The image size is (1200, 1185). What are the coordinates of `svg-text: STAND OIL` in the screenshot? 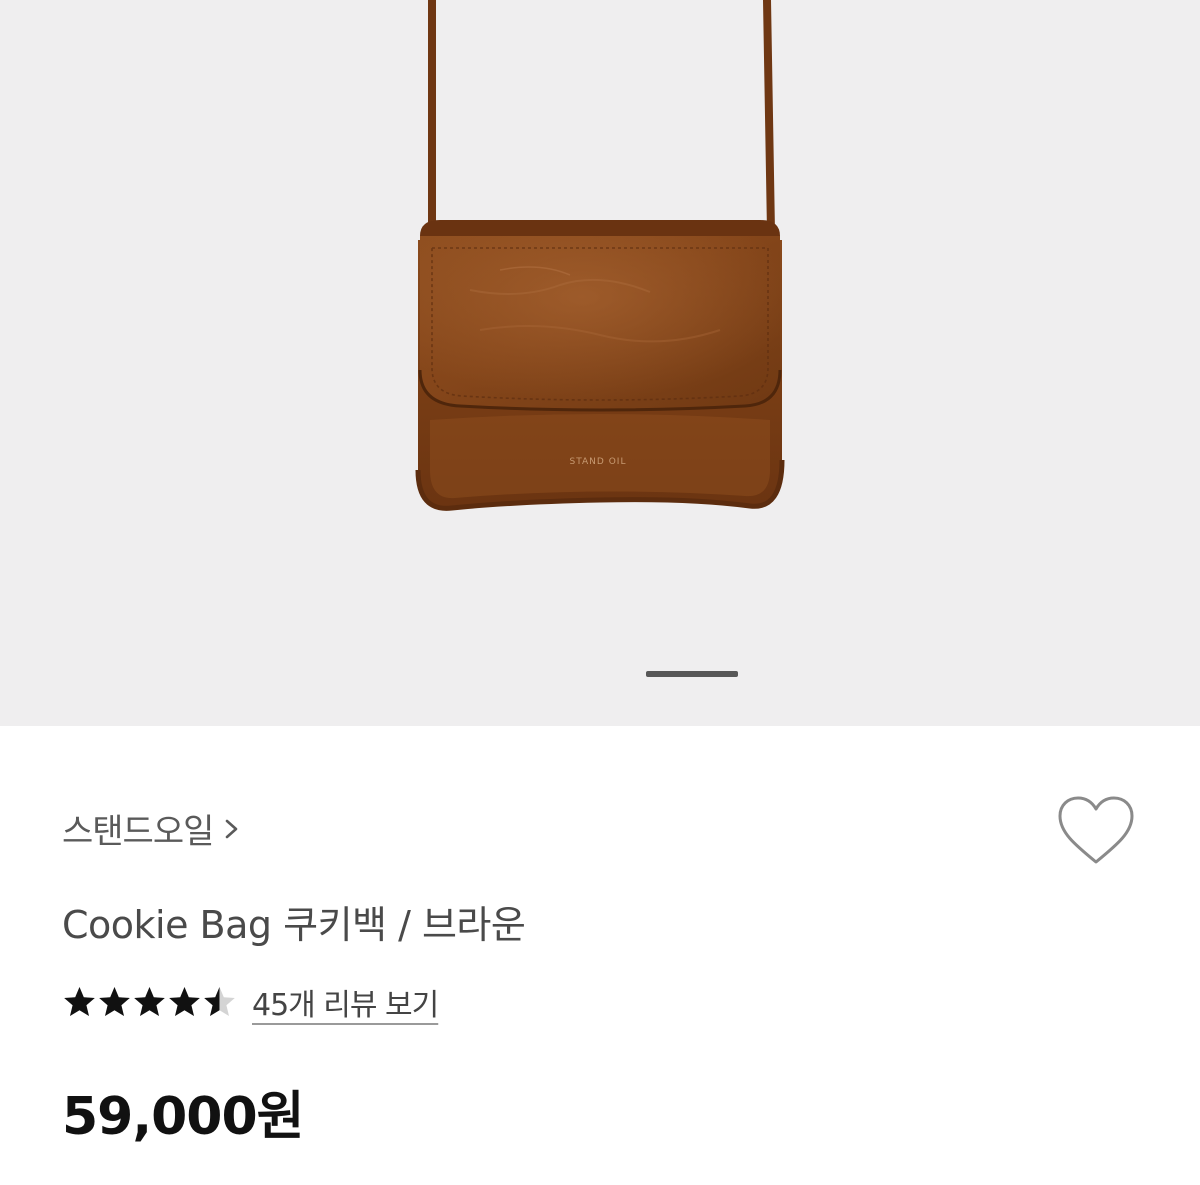 It's located at (598, 462).